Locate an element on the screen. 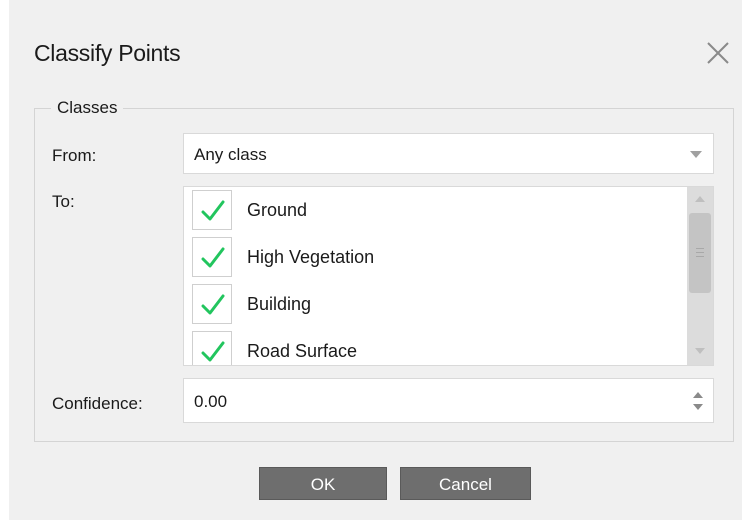 The height and width of the screenshot is (520, 747). close-button is located at coordinates (718, 53).